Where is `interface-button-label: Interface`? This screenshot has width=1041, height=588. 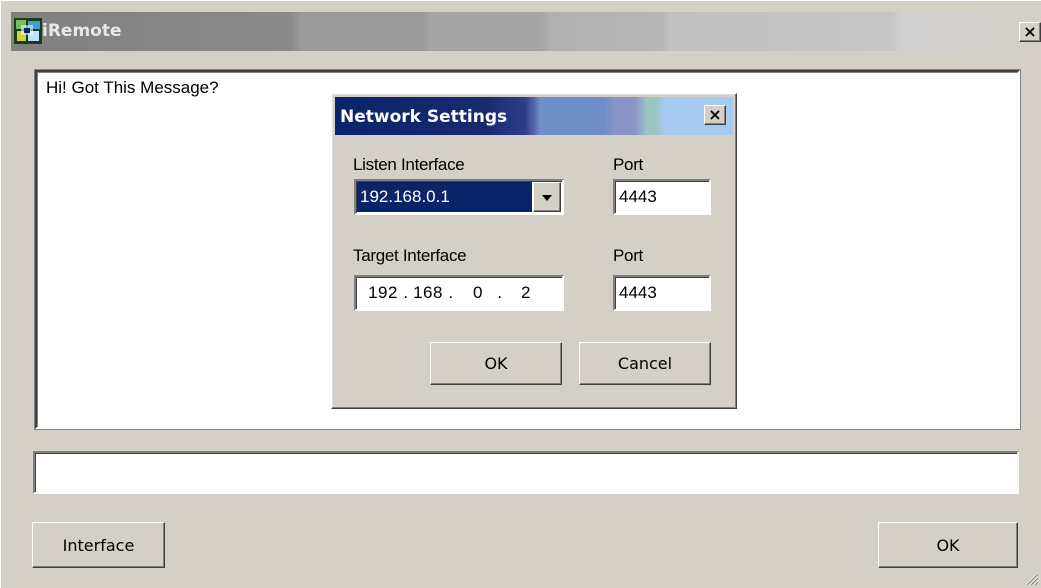 interface-button-label: Interface is located at coordinates (98, 545).